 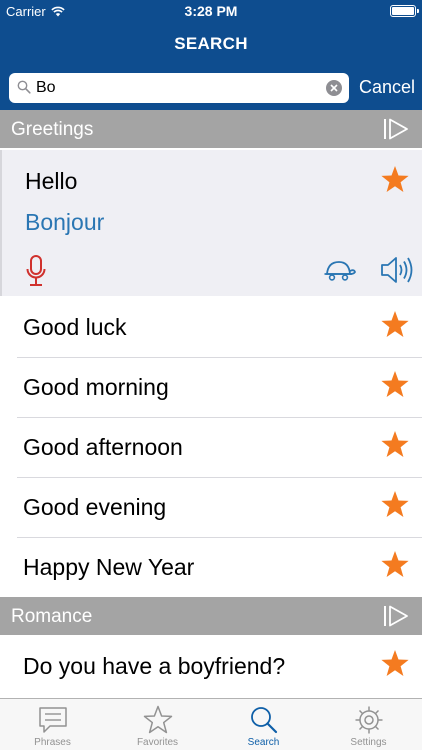 I want to click on phrase-text: Do you have a boyfriend?, so click(x=154, y=666).